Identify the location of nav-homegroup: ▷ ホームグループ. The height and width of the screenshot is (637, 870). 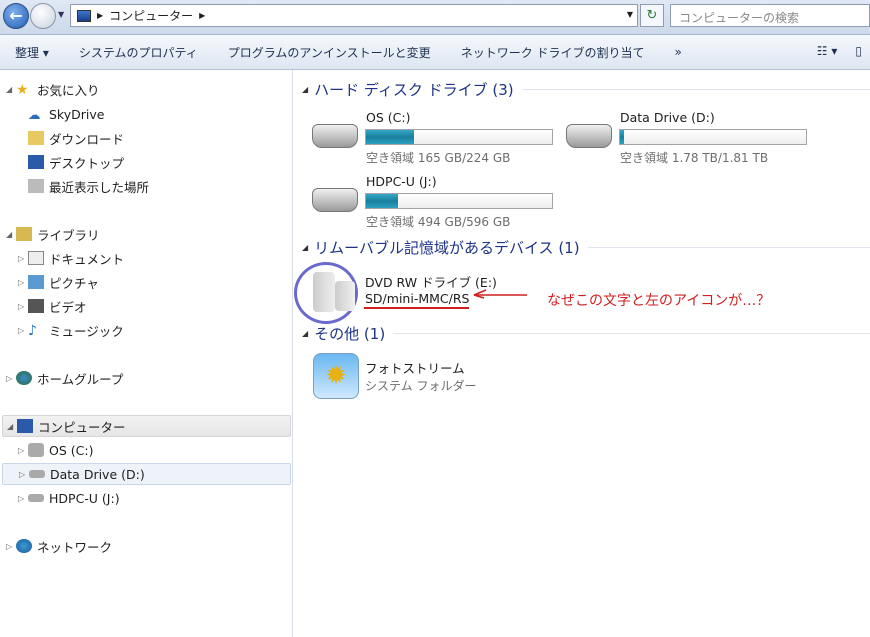
(64, 378).